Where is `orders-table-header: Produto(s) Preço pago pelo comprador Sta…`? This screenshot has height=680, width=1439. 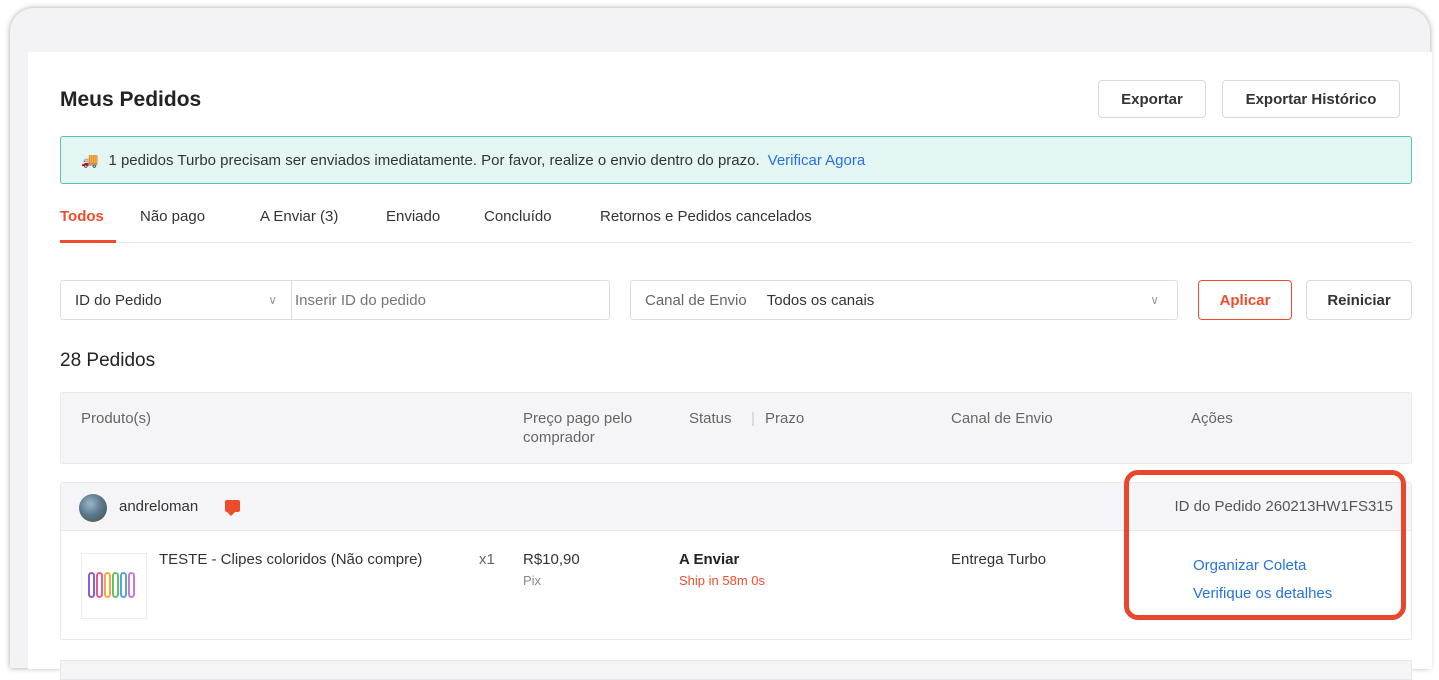
orders-table-header: Produto(s) Preço pago pelo comprador Sta… is located at coordinates (736, 428).